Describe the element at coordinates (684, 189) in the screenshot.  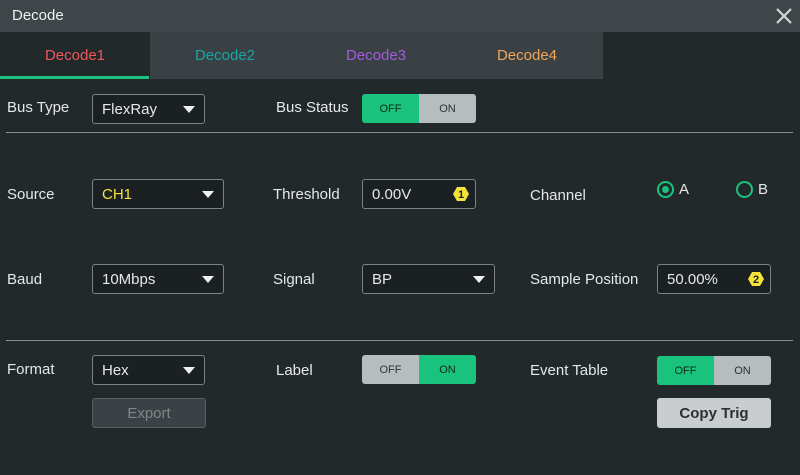
I see `radio-label: A` at that location.